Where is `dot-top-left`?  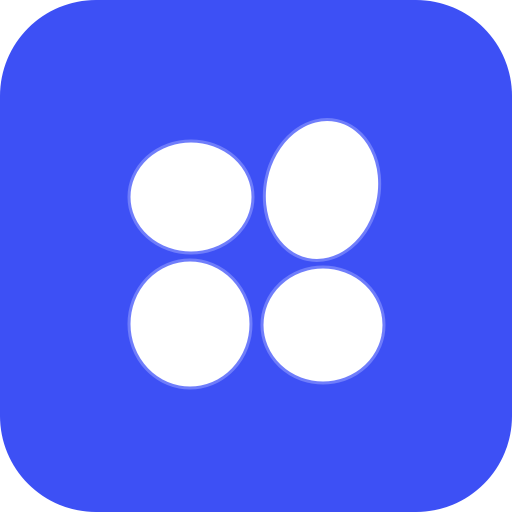 dot-top-left is located at coordinates (191, 197).